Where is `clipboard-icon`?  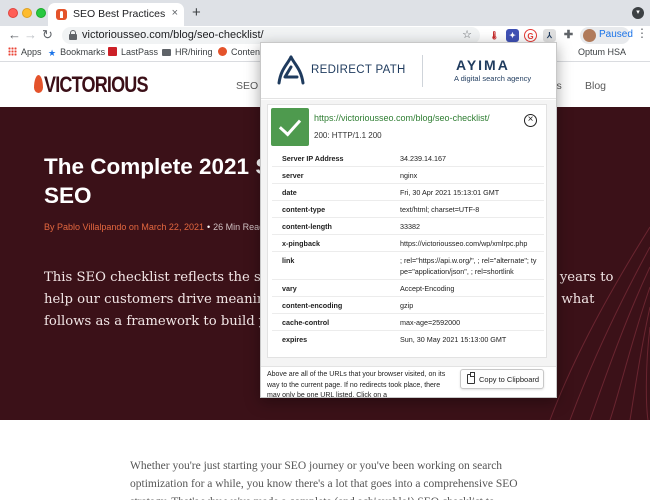 clipboard-icon is located at coordinates (471, 378).